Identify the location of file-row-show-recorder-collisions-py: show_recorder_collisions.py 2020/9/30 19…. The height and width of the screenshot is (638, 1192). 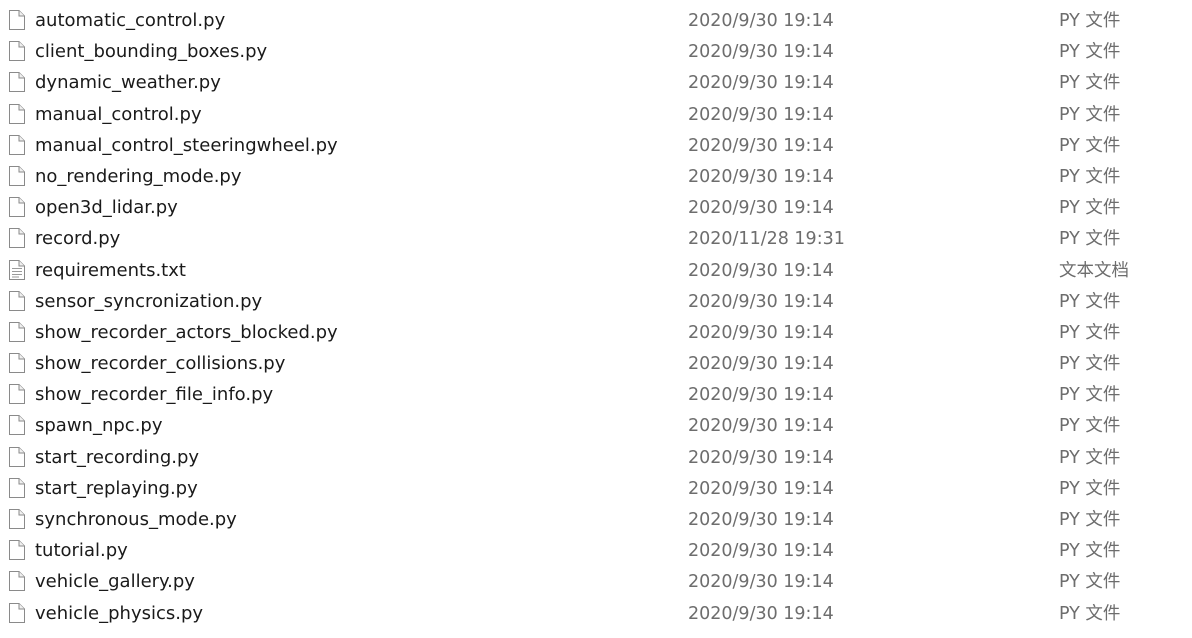
(596, 363).